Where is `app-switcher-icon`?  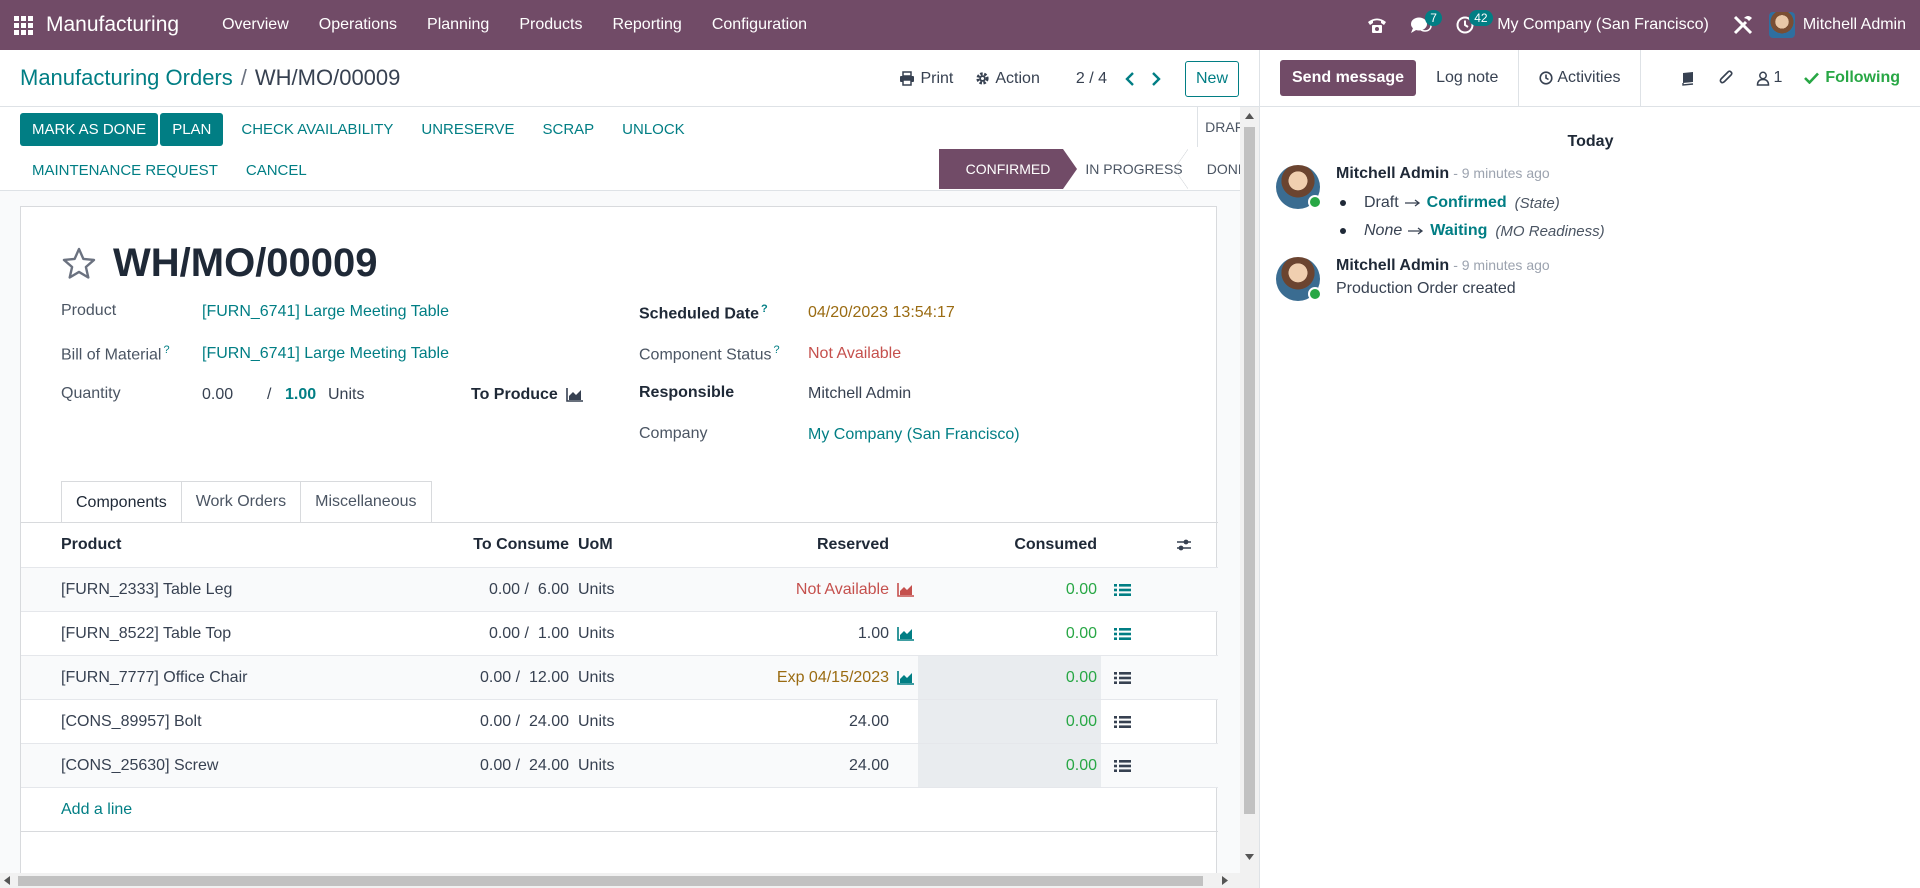
app-switcher-icon is located at coordinates (23, 25).